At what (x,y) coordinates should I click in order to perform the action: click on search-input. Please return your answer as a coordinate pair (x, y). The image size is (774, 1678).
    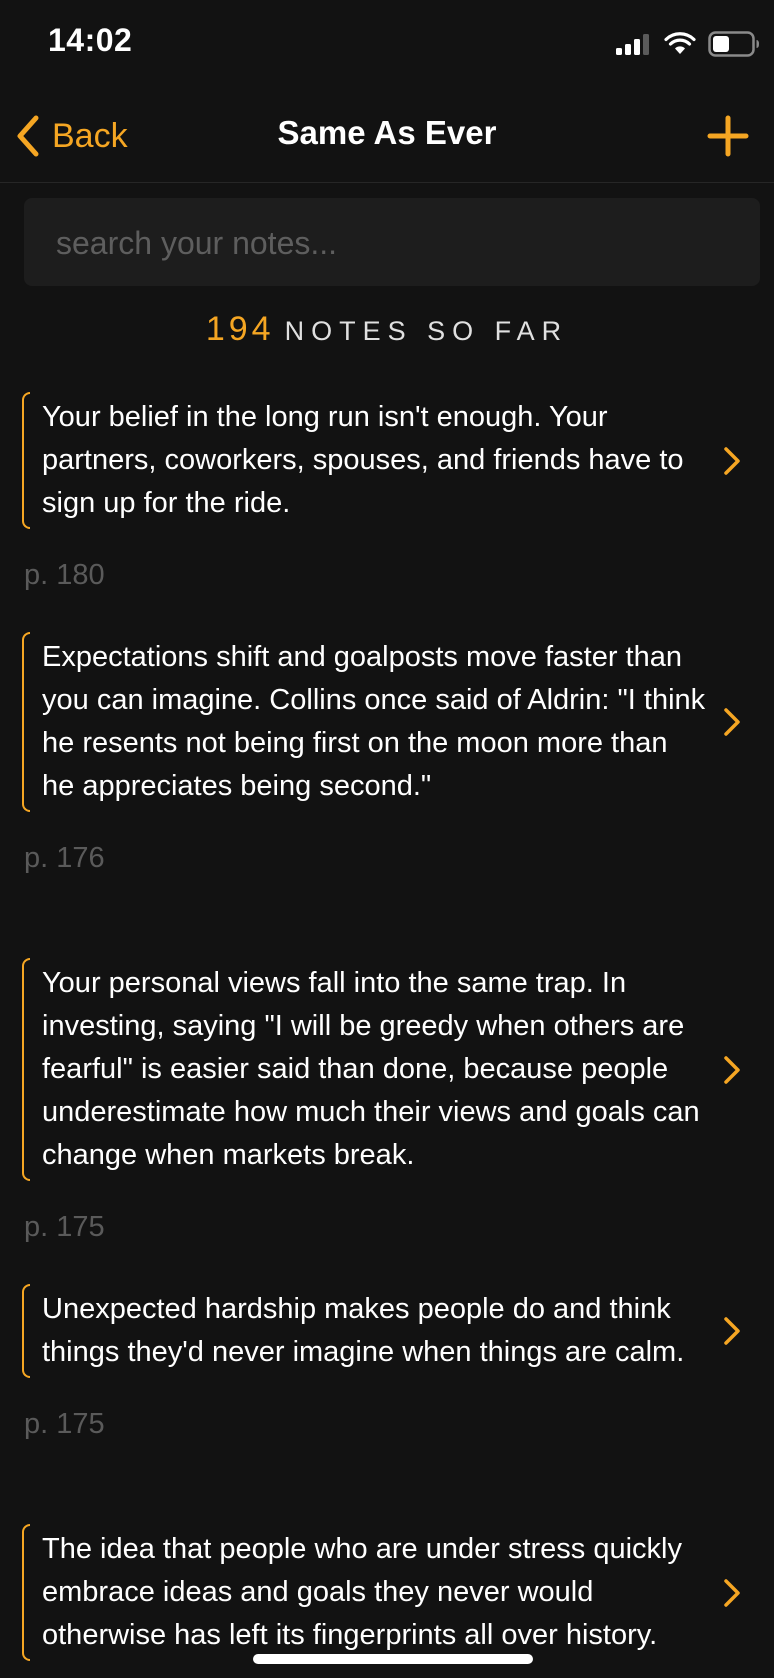
    Looking at the image, I should click on (396, 243).